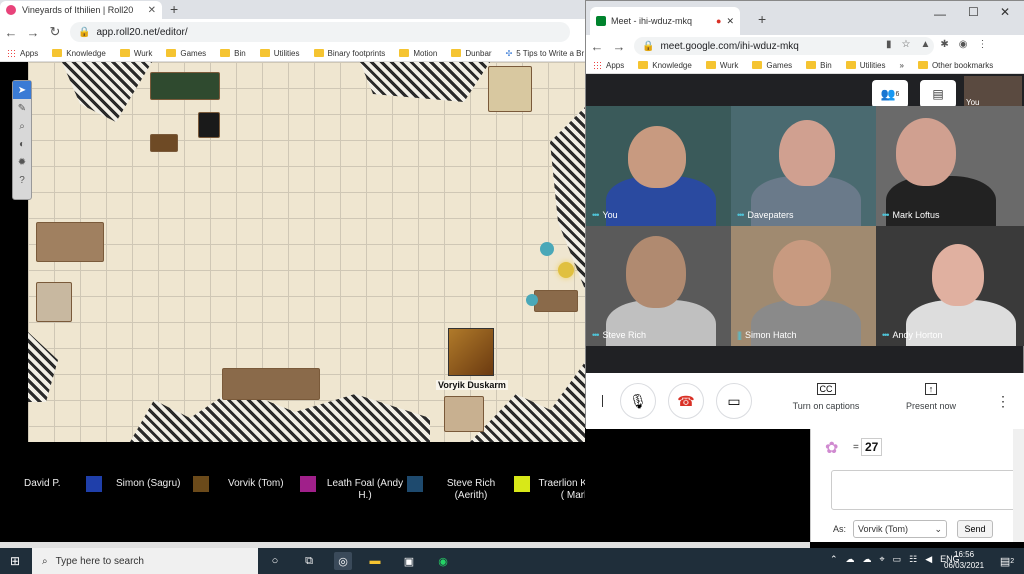 The image size is (1024, 574). Describe the element at coordinates (471, 53) in the screenshot. I see `bookmark-dunbar: Dunbar` at that location.